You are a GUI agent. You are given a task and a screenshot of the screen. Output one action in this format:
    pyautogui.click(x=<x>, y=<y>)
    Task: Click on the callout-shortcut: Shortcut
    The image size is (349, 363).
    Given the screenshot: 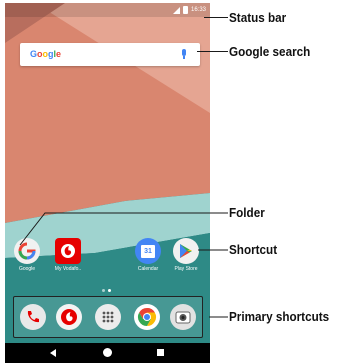 What is the action you would take?
    pyautogui.click(x=253, y=249)
    